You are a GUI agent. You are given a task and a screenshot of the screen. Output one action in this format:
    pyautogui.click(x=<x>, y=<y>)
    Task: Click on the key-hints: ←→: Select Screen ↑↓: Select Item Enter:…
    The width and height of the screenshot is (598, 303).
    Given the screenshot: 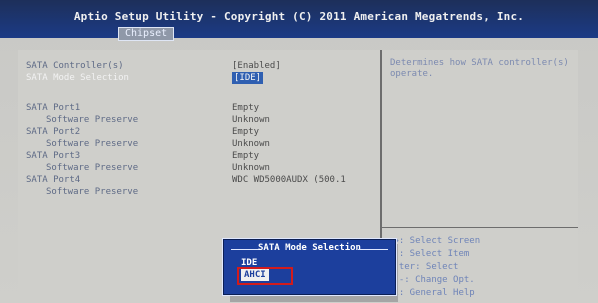 What is the action you would take?
    pyautogui.click(x=483, y=267)
    